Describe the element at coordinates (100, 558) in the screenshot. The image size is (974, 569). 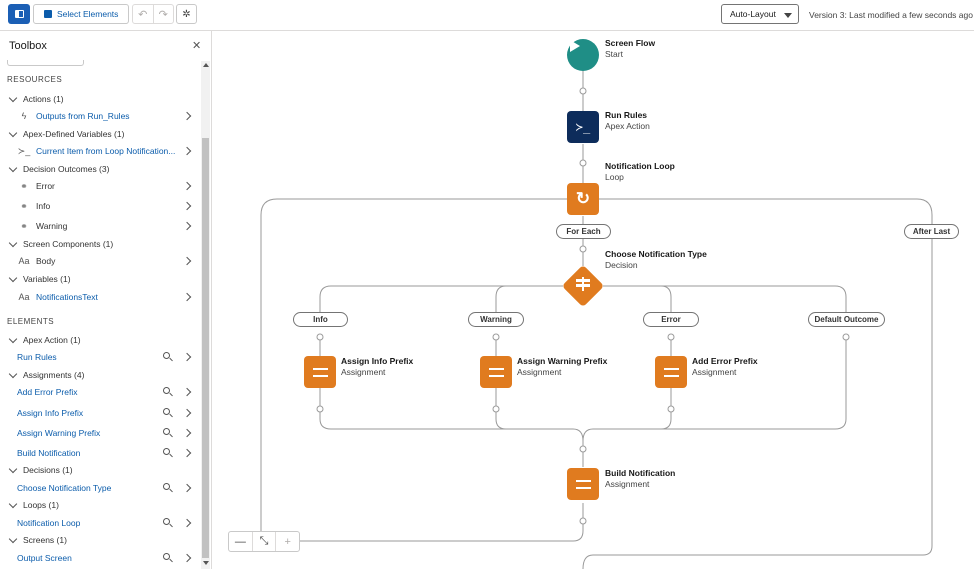
I see `element-item: Output Screen` at that location.